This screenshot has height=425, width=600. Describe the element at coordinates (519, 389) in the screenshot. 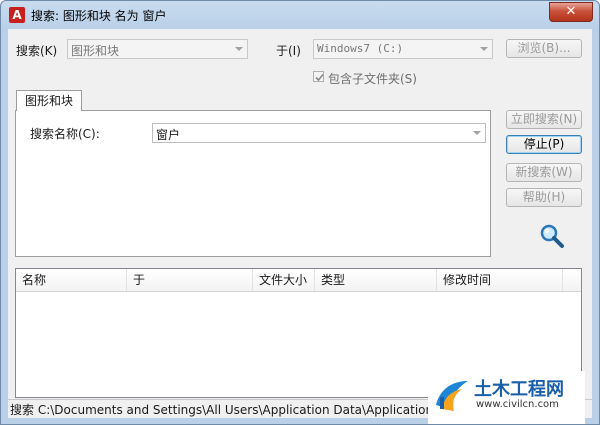

I see `watermark-name: 土木工程网` at that location.